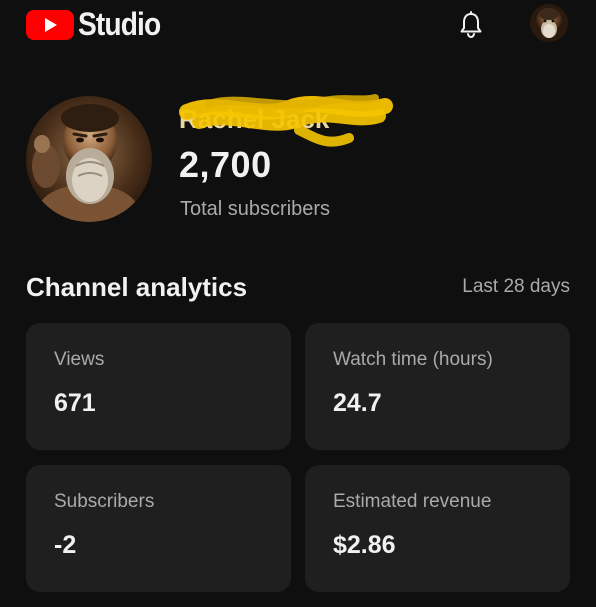  Describe the element at coordinates (75, 403) in the screenshot. I see `views-value: 671` at that location.